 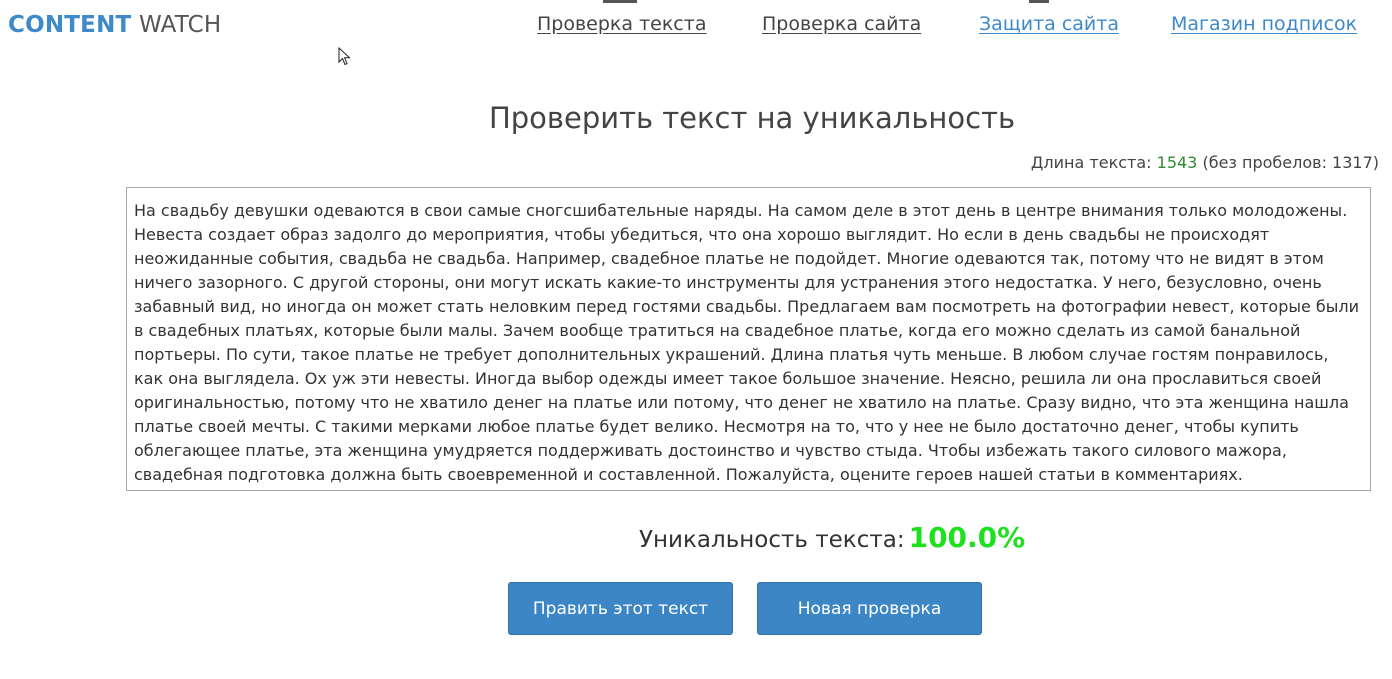 I want to click on page-title: Проверить текст на уникальность, so click(x=752, y=118).